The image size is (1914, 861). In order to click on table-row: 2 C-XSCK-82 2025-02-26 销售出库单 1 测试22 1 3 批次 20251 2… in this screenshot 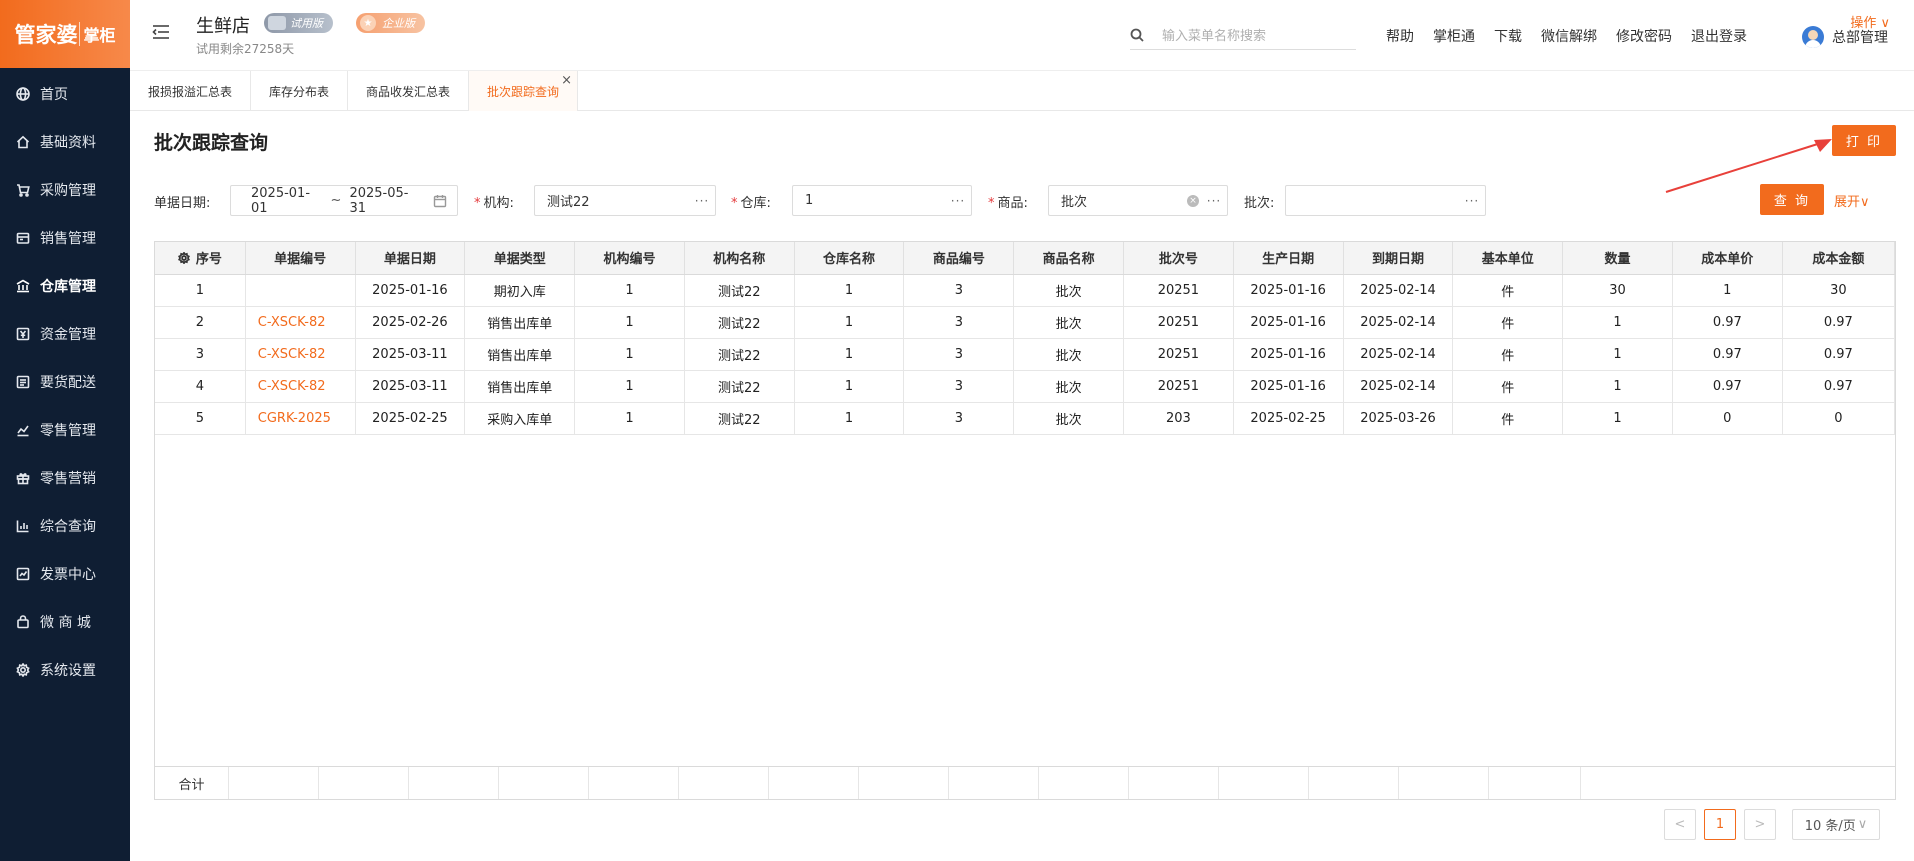, I will do `click(1025, 322)`.